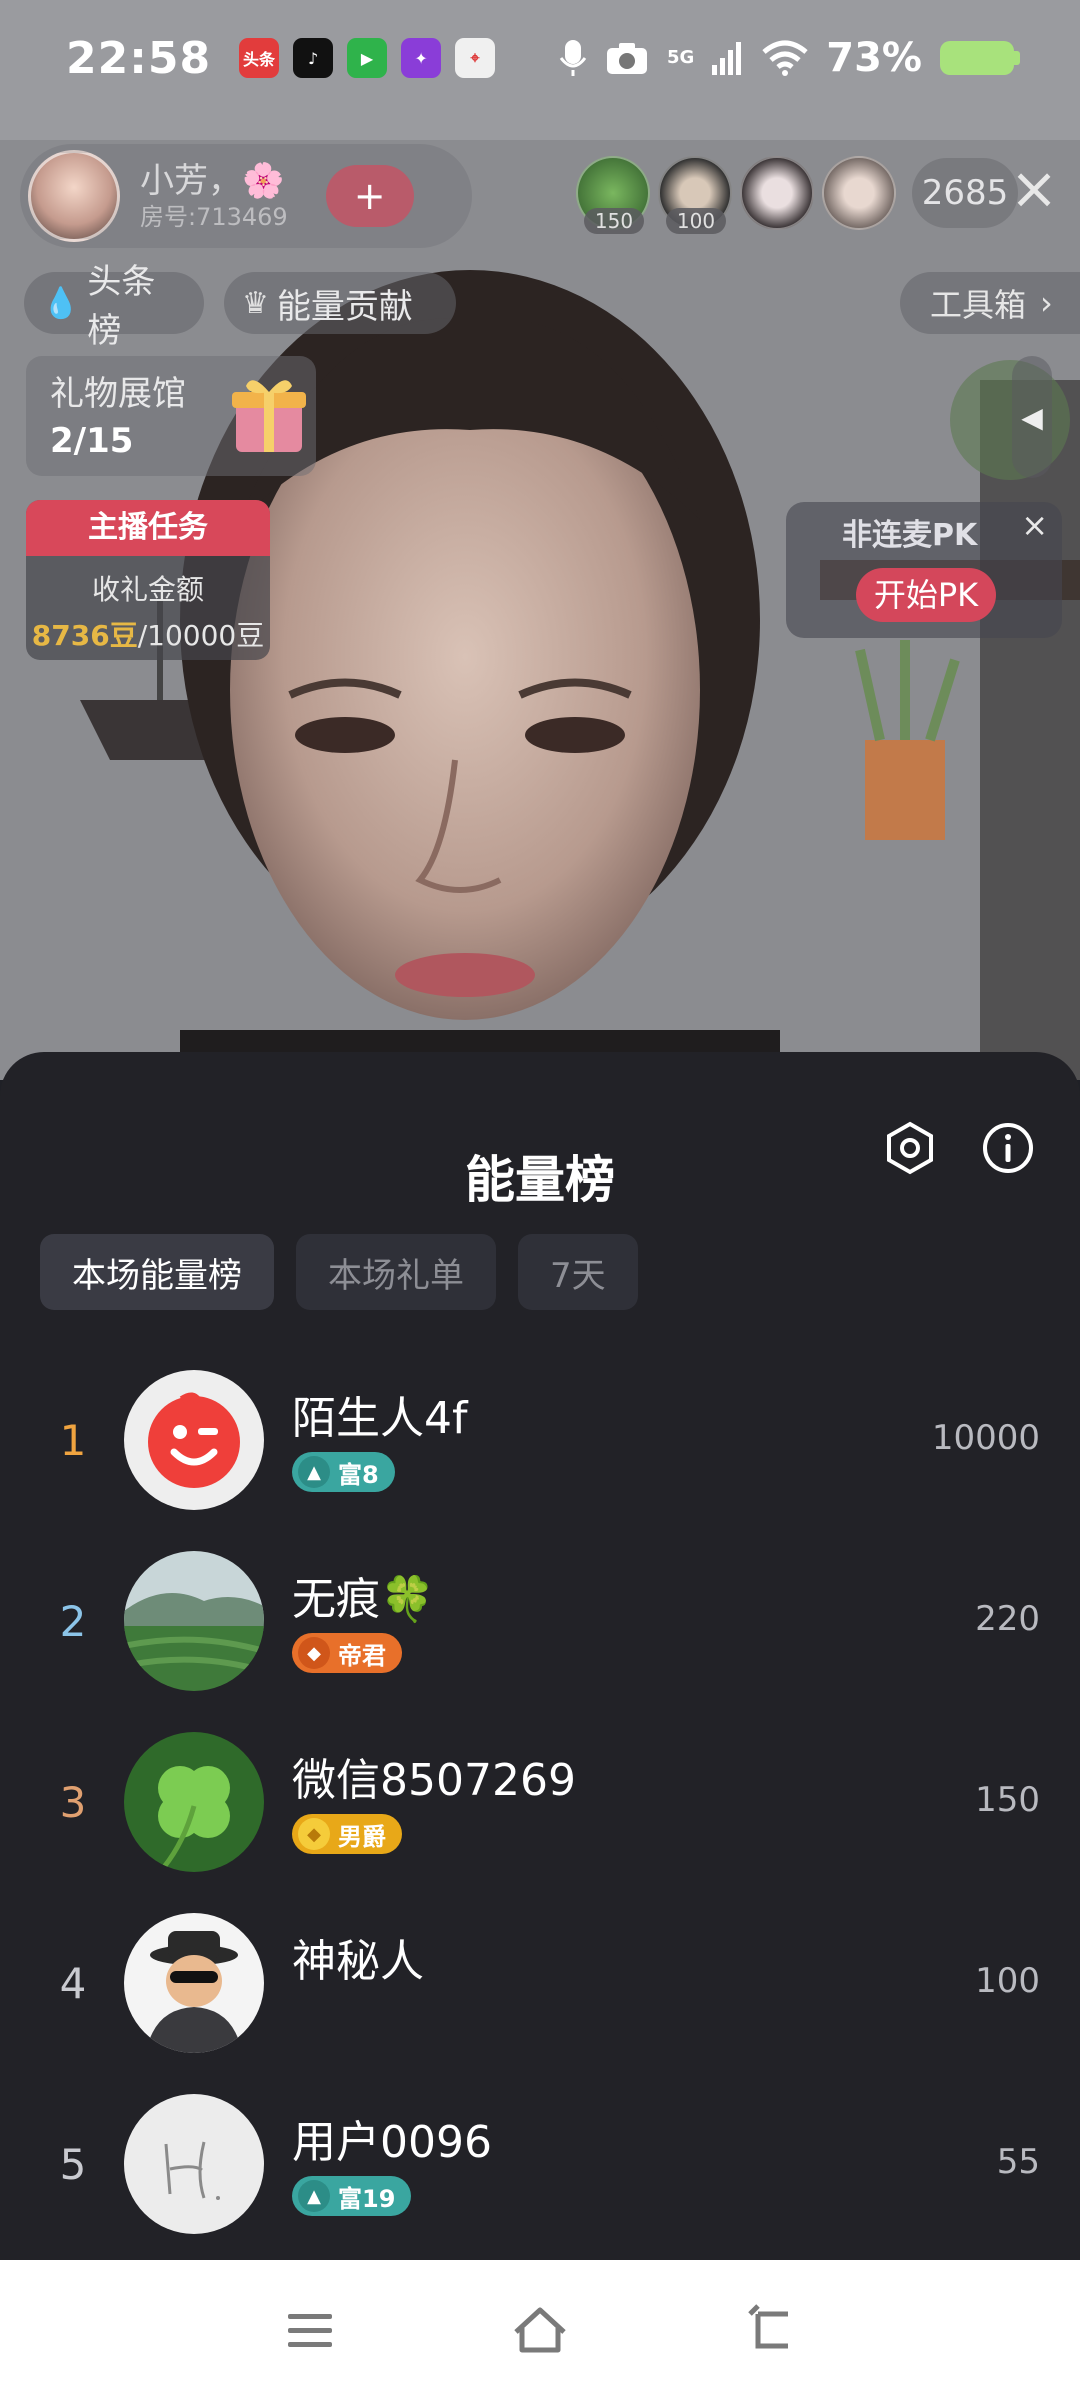  I want to click on network-type-label: 5G, so click(680, 57).